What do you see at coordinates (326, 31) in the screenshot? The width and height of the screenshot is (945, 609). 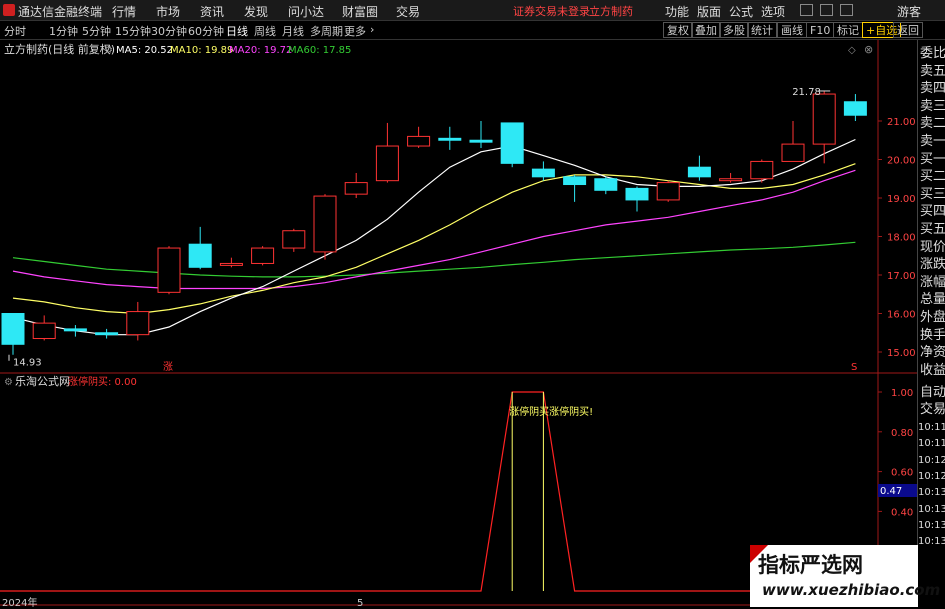 I see `period-multi: 多周期` at bounding box center [326, 31].